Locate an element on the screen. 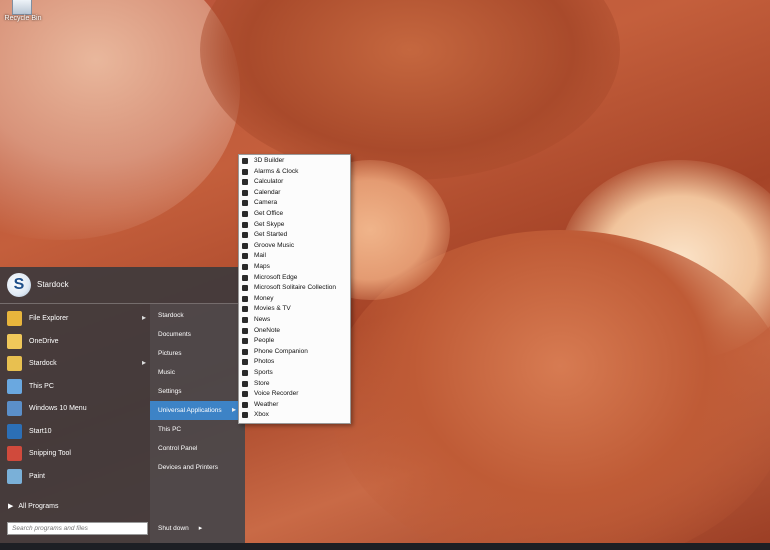 The height and width of the screenshot is (550, 770). app-item: Get Office is located at coordinates (294, 214).